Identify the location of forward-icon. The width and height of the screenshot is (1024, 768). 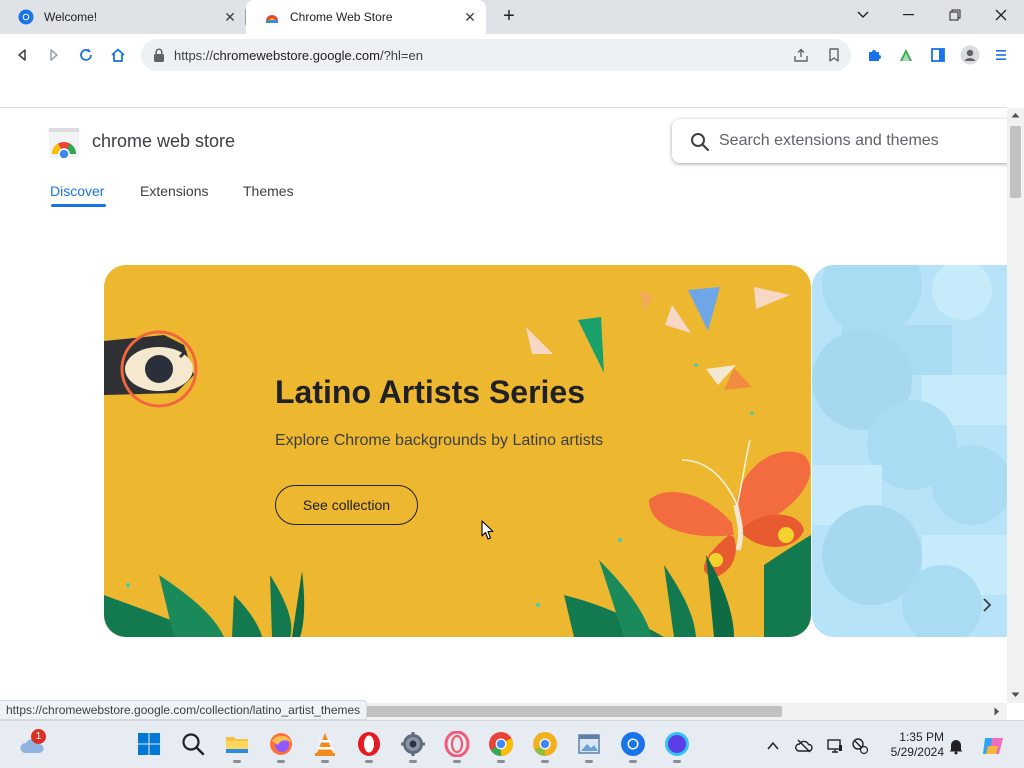
(54, 55).